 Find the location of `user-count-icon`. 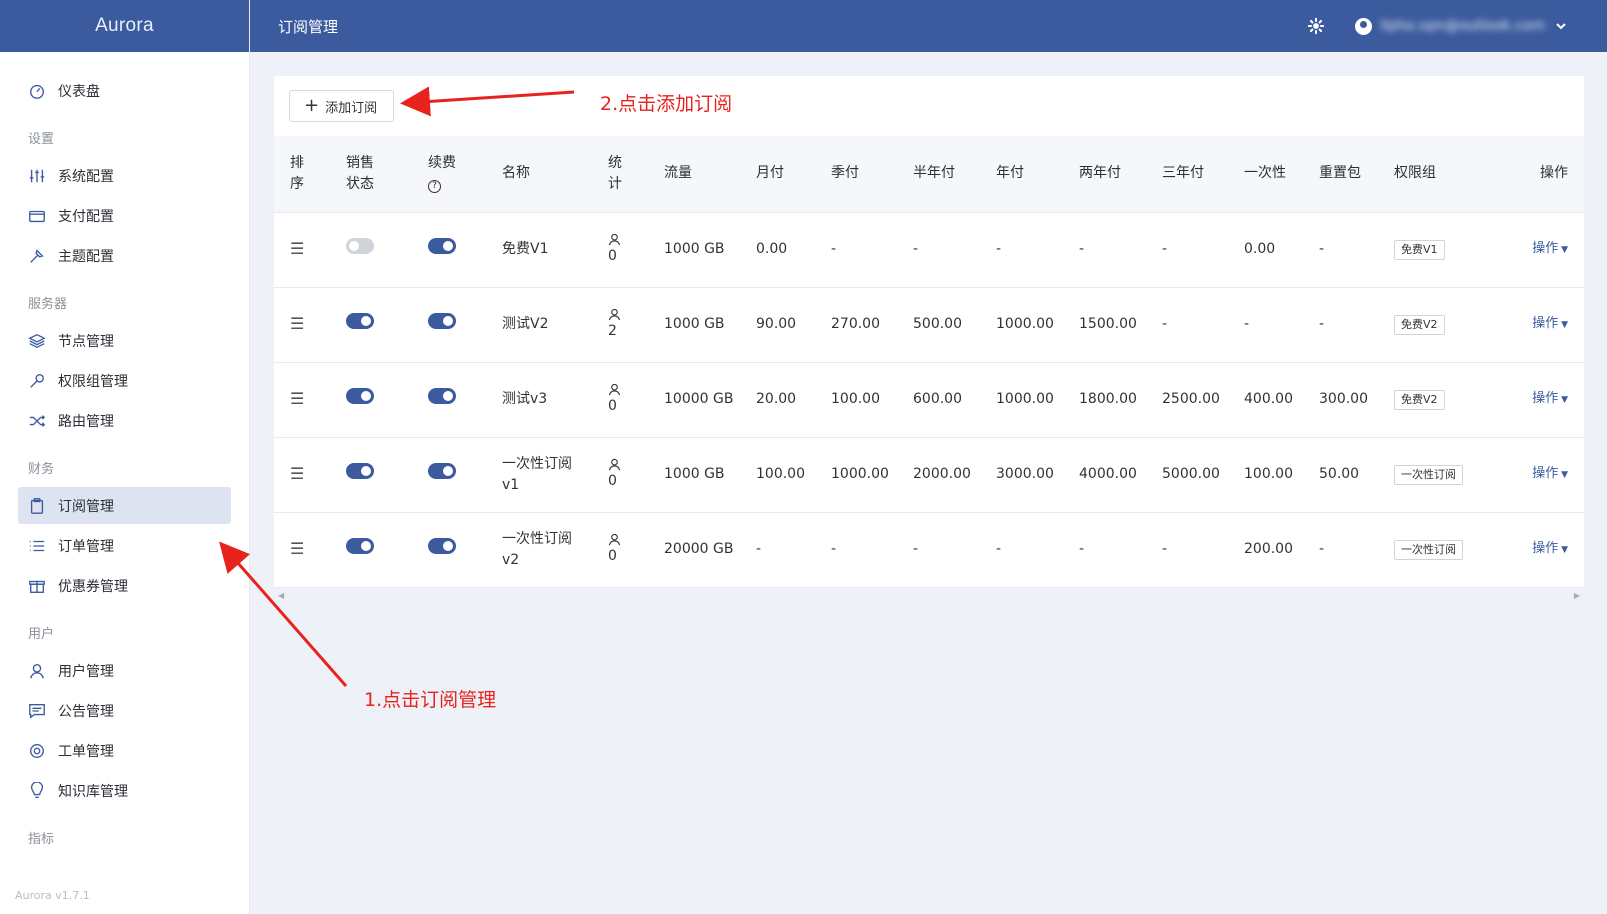

user-count-icon is located at coordinates (614, 389).